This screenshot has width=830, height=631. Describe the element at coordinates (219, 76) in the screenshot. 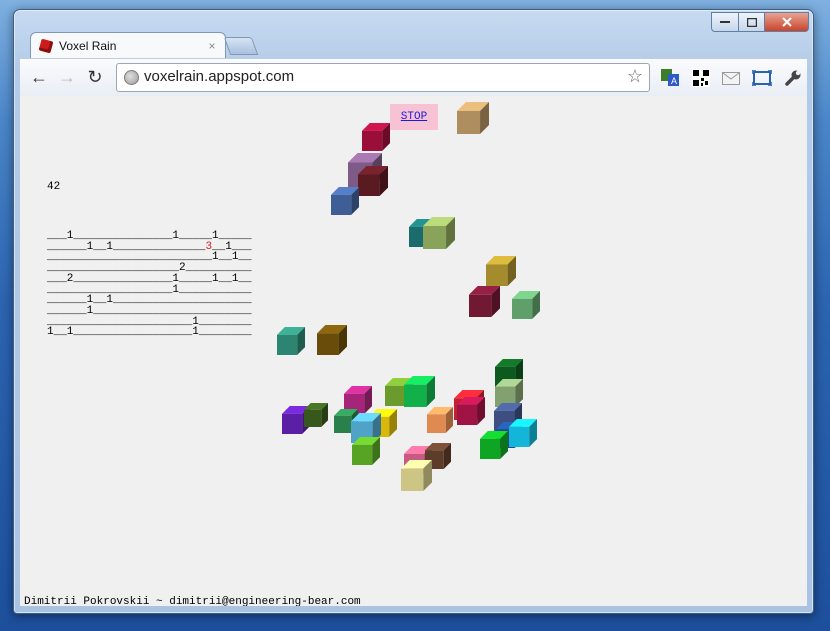

I see `url-text: voxelrain.appspot.com` at that location.